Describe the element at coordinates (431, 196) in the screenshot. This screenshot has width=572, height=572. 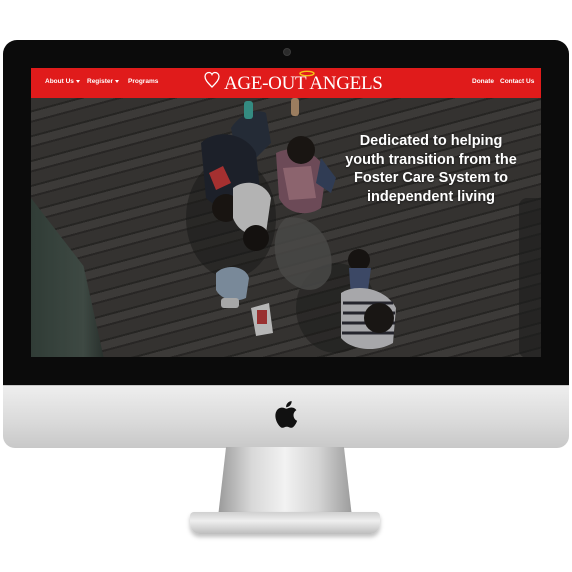
I see `hero-line-4: independent living` at that location.